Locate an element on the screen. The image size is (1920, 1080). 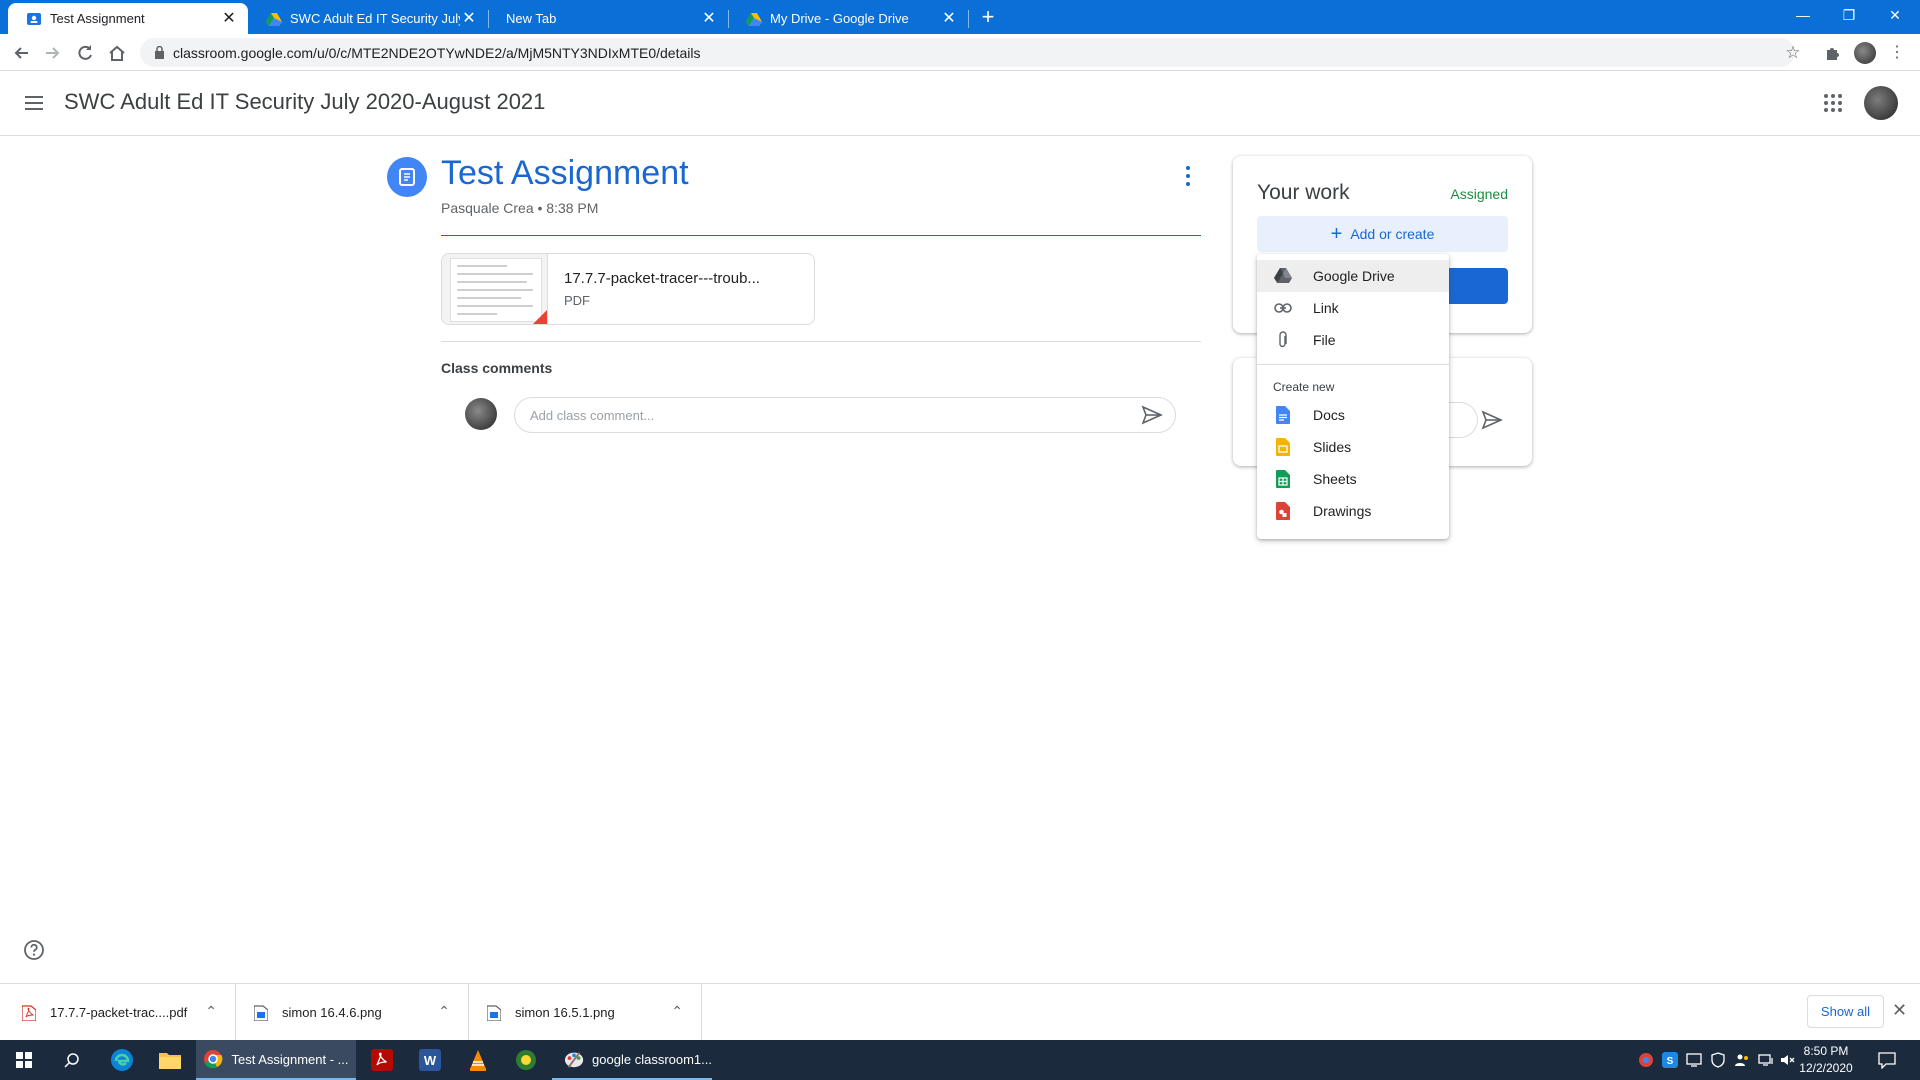
notifications-icon is located at coordinates (1887, 1060).